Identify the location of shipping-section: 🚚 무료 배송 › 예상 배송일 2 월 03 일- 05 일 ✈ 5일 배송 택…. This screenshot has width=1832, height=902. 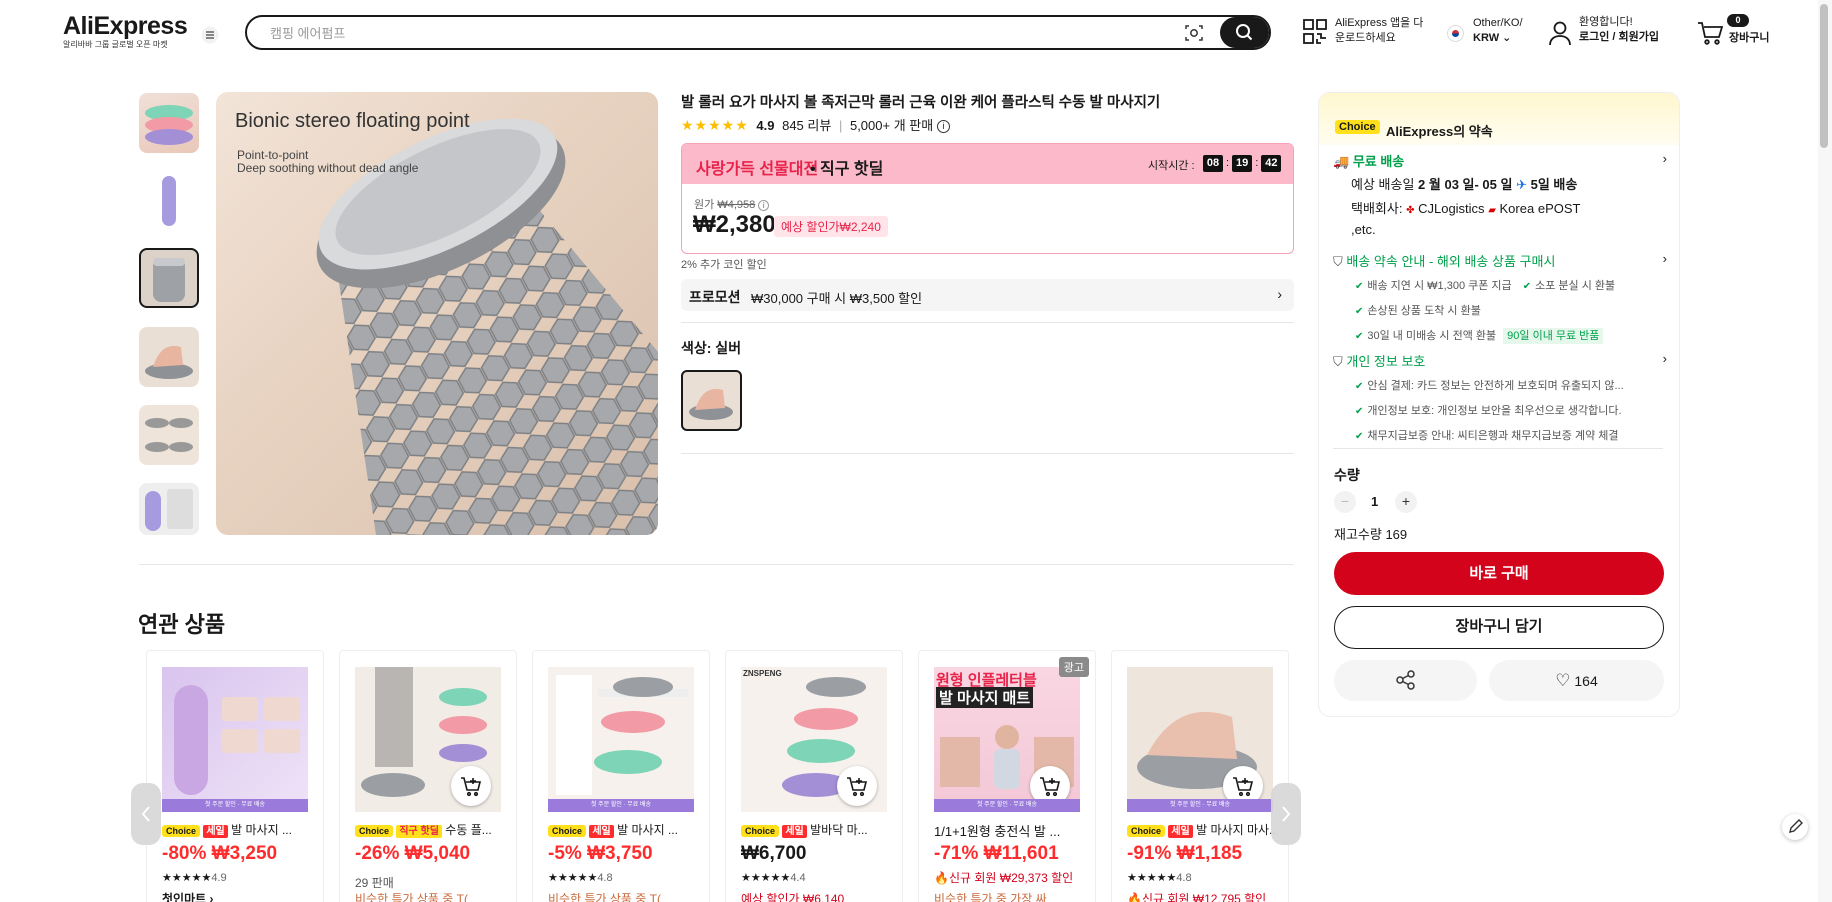
(1500, 195).